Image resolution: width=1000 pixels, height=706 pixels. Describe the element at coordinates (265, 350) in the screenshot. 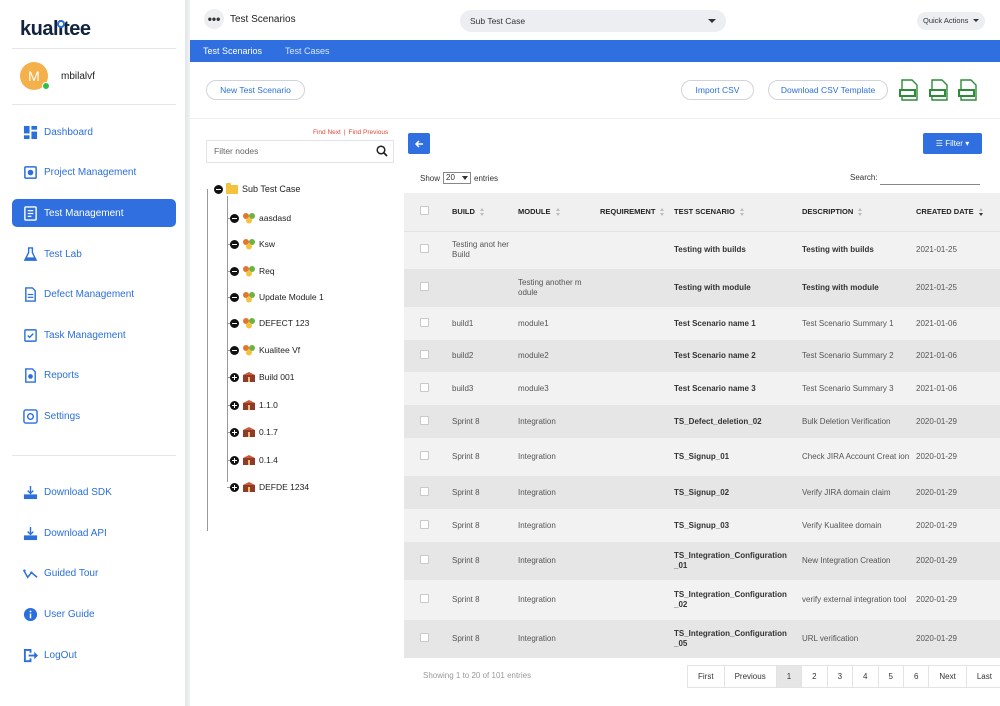

I see `tree-node: Kualitee Vf` at that location.